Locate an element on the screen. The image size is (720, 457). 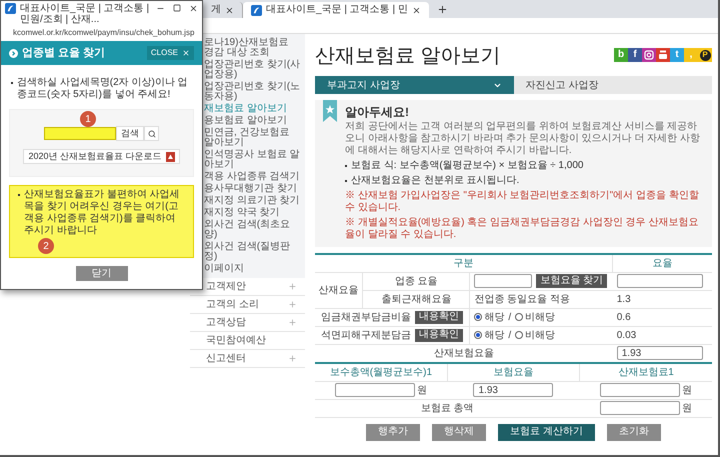
menu-item: 국민참여예산 is located at coordinates (247, 341).